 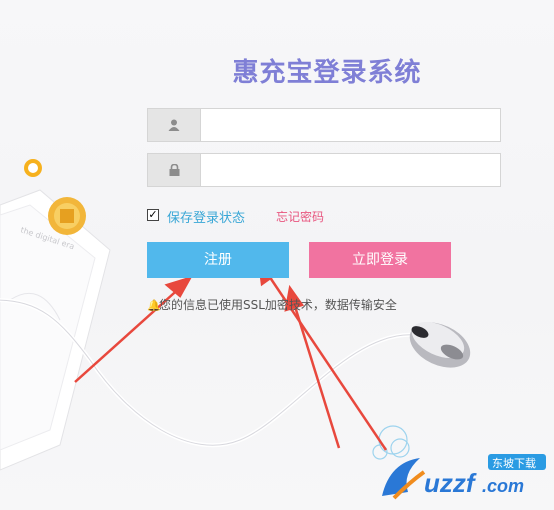 What do you see at coordinates (503, 486) in the screenshot?
I see `svg-text: .com` at bounding box center [503, 486].